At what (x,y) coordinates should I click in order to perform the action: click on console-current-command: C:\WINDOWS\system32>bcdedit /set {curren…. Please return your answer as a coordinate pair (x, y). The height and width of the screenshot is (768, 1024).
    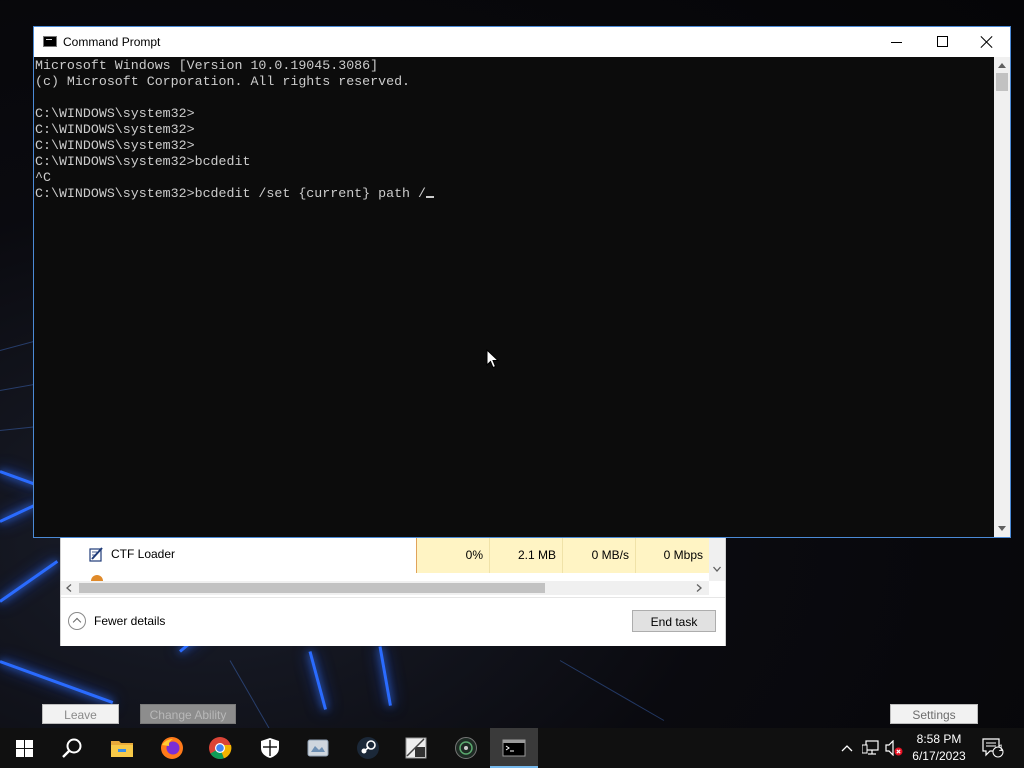
    Looking at the image, I should click on (230, 193).